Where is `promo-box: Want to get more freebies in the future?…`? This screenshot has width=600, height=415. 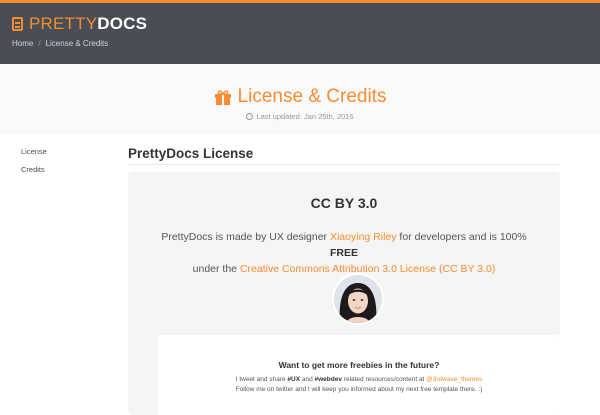 promo-box: Want to get more freebies in the future?… is located at coordinates (359, 375).